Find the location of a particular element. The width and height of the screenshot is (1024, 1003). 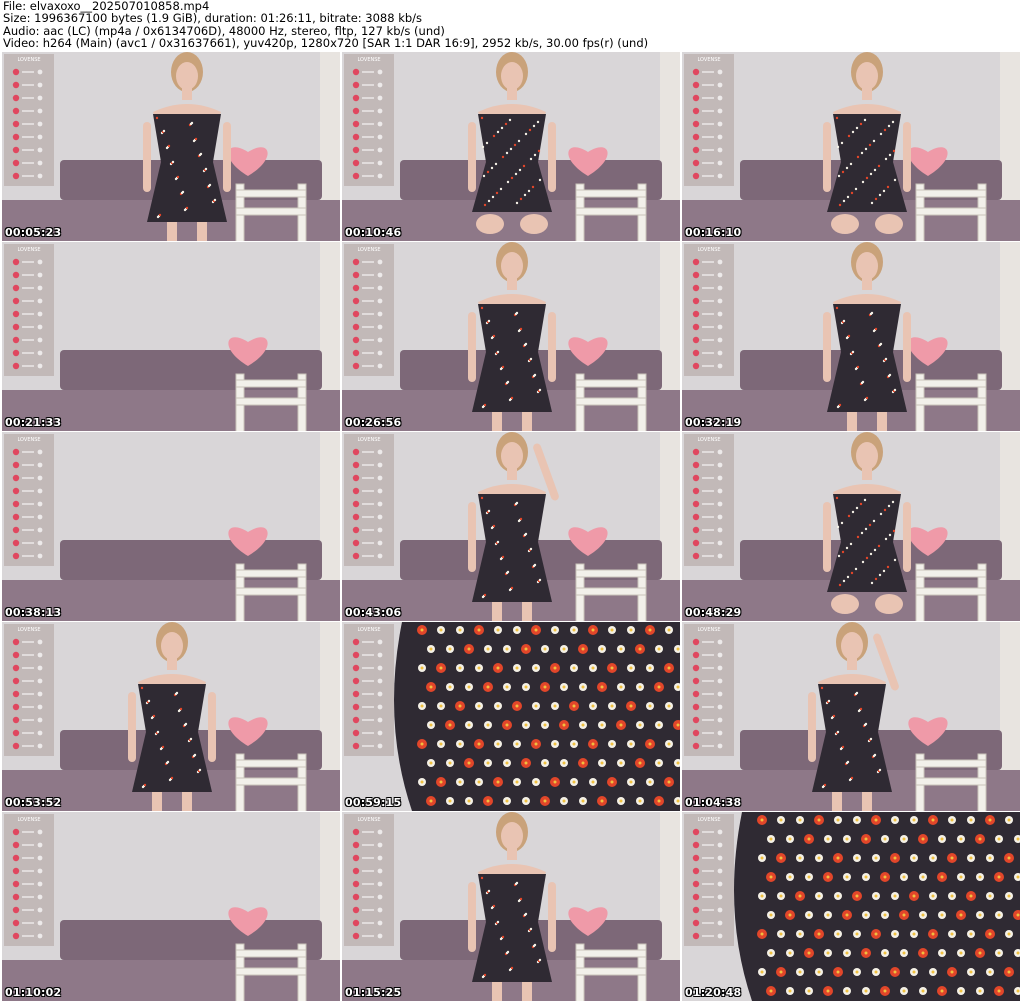

video-thumbnail: LOVENSE 00:10:46 is located at coordinates (511, 146).